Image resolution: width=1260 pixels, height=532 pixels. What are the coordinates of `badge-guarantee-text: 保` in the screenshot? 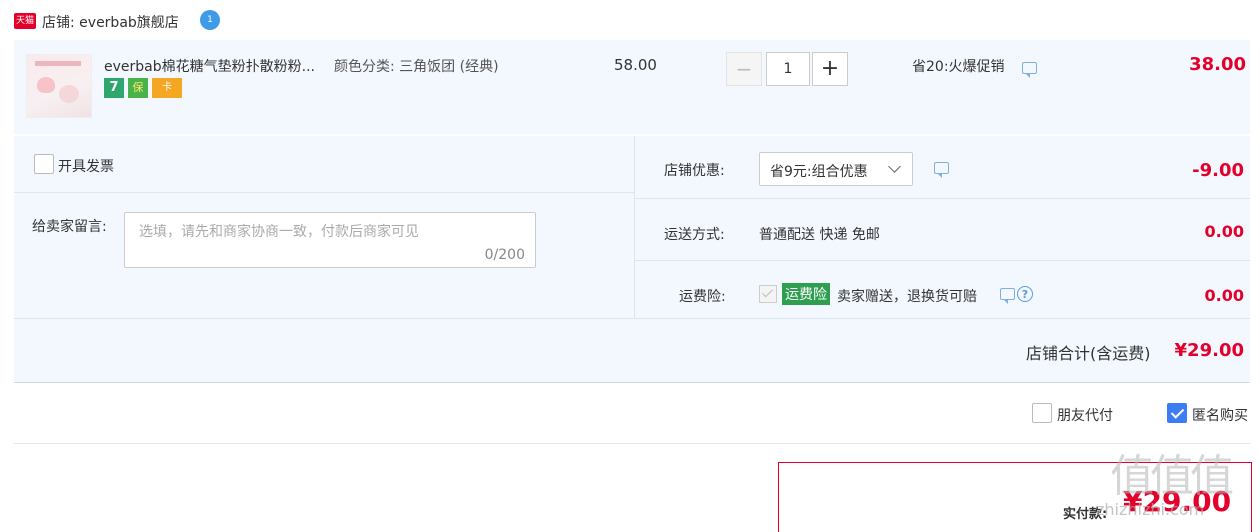 It's located at (138, 87).